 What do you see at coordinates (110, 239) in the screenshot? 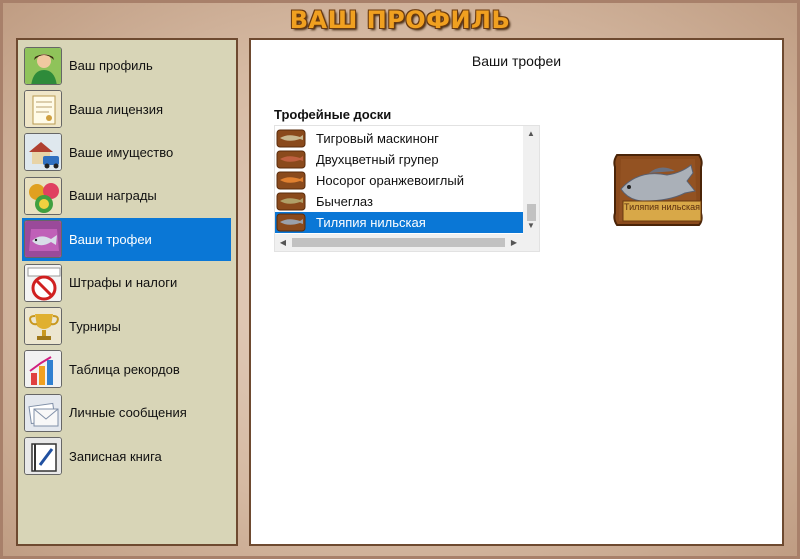
I see `sidebar-item-label: Ваши трофеи` at bounding box center [110, 239].